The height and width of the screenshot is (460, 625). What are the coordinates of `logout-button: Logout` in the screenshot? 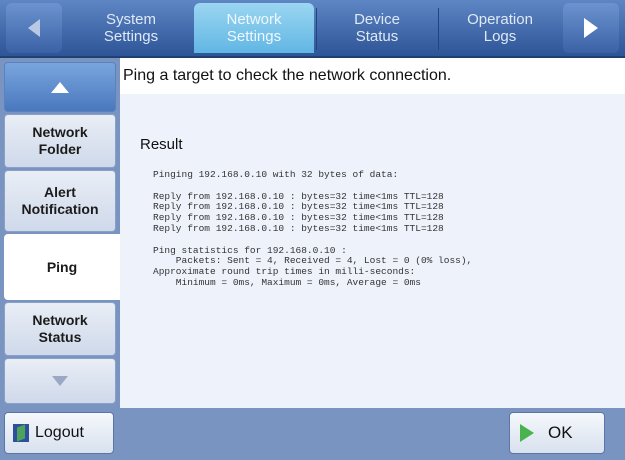 It's located at (59, 433).